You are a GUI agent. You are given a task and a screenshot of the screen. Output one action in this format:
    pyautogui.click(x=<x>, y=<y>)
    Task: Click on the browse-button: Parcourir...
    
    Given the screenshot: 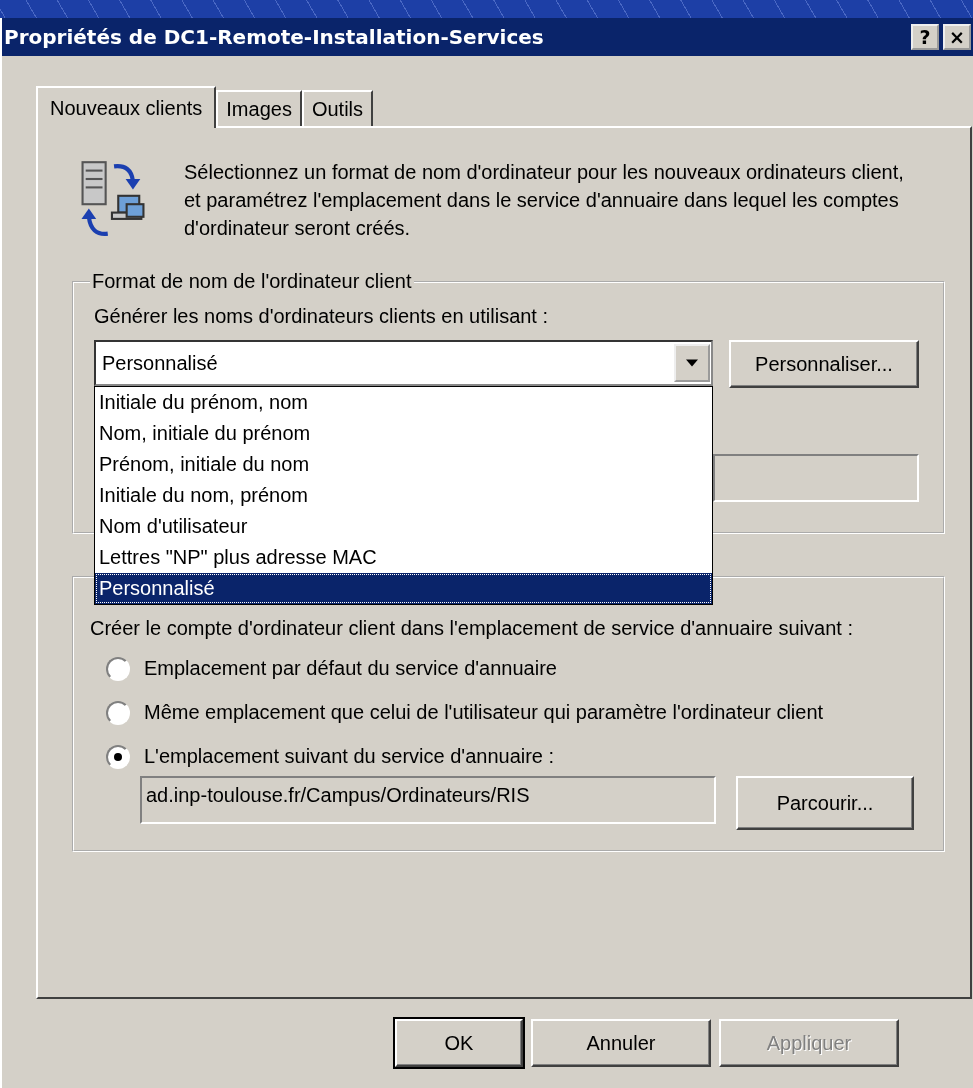 What is the action you would take?
    pyautogui.click(x=825, y=803)
    